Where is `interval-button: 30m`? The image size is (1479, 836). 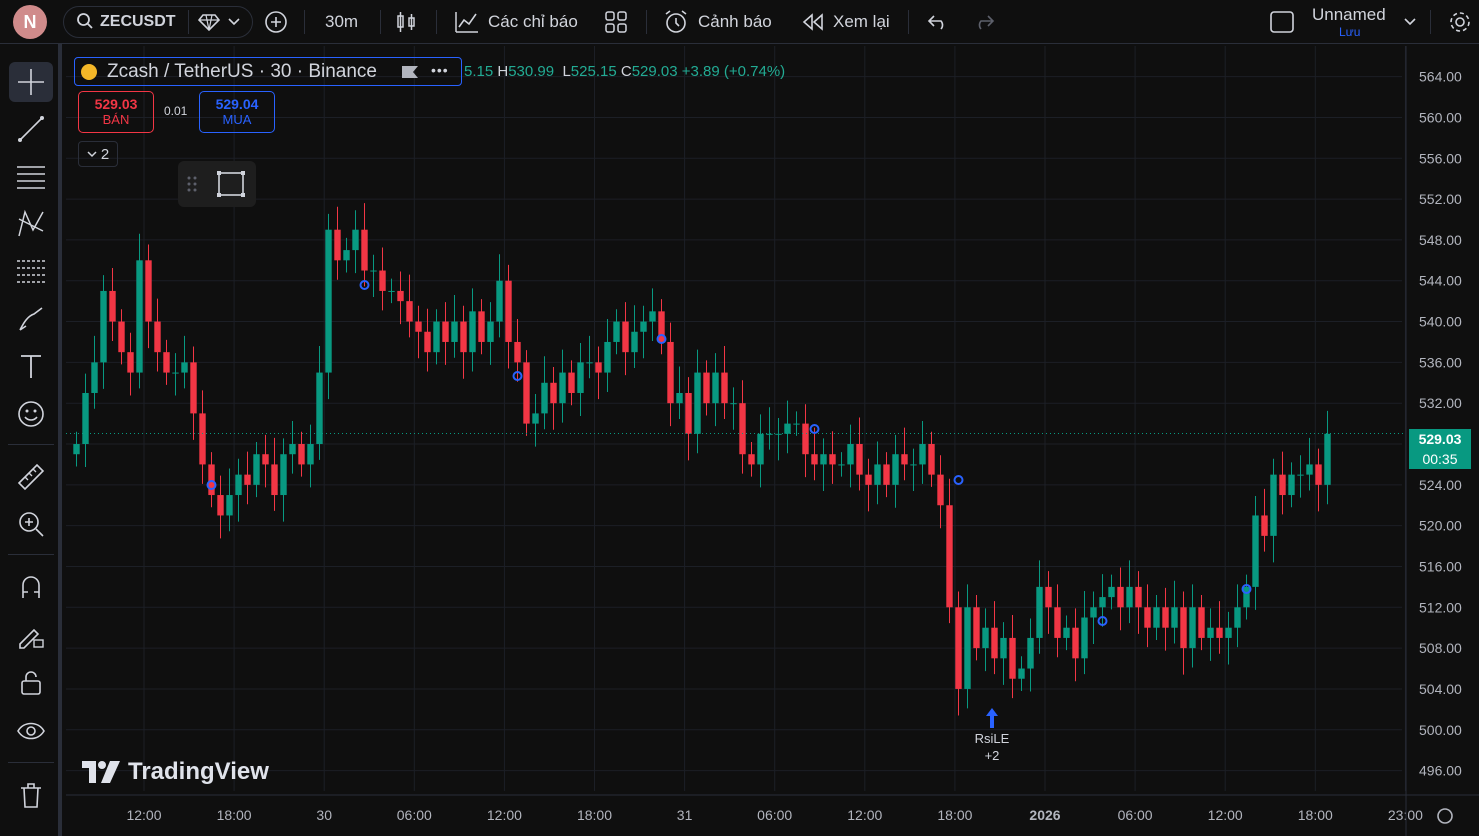
interval-button: 30m is located at coordinates (341, 22).